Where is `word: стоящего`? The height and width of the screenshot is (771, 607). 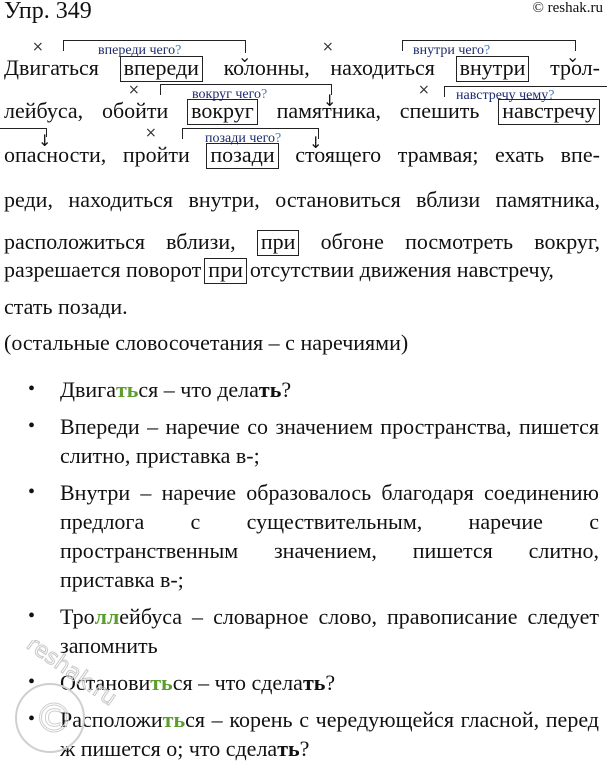 word: стоящего is located at coordinates (338, 154).